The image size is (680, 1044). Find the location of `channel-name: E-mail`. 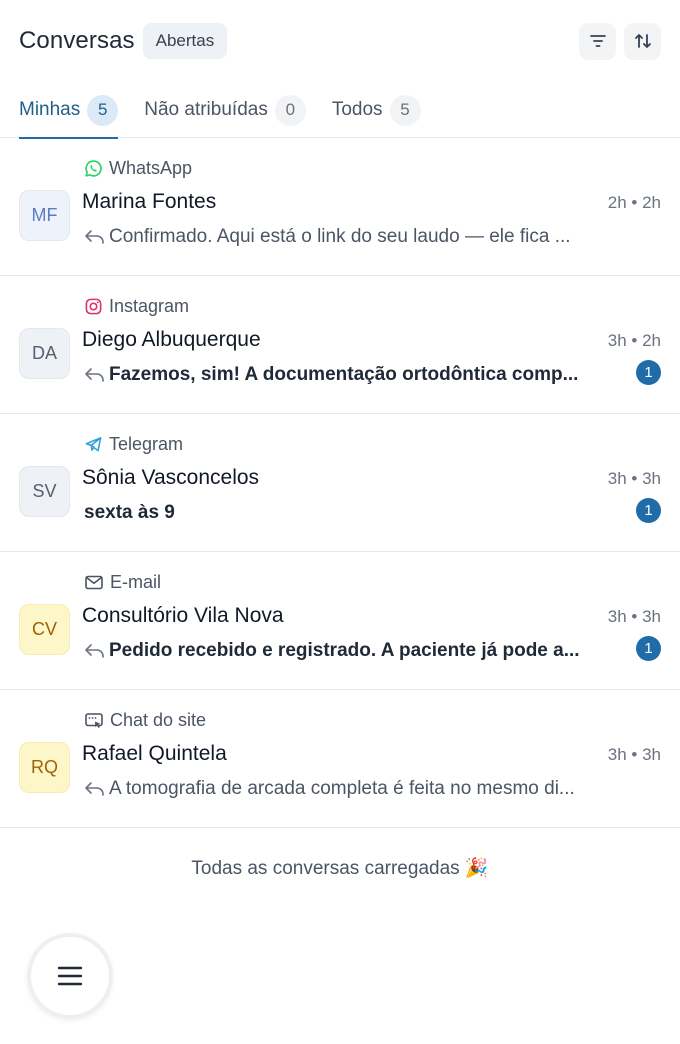

channel-name: E-mail is located at coordinates (136, 582).